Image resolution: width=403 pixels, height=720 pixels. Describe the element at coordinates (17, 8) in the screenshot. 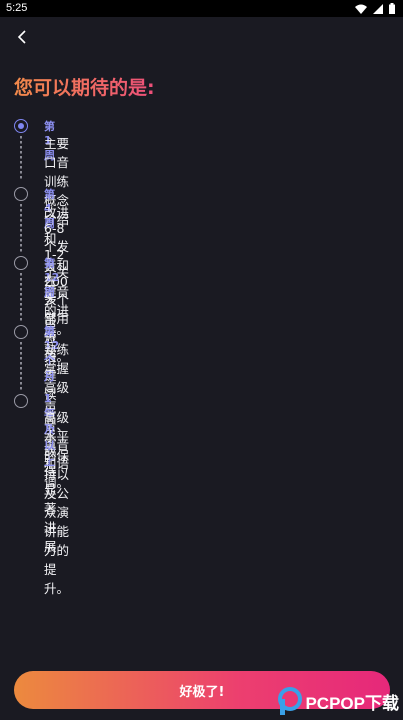

I see `status-time: 5:25` at that location.